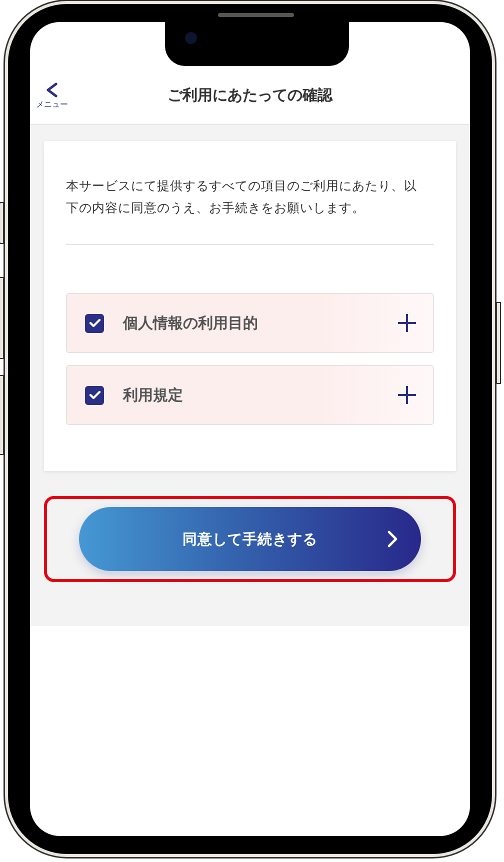 This screenshot has height=862, width=504. I want to click on item-label: 個人情報の利用目的, so click(191, 323).